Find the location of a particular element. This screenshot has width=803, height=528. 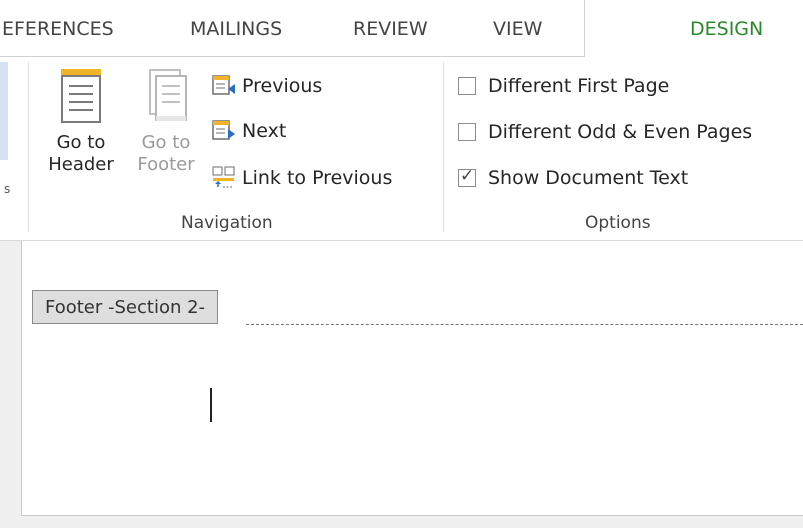

next-section-icon is located at coordinates (223, 130).